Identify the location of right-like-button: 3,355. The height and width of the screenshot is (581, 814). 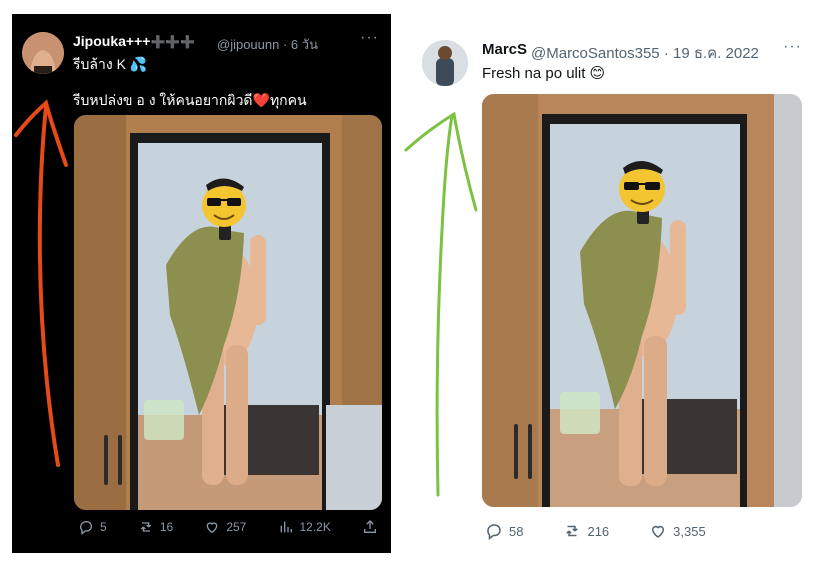
(677, 531).